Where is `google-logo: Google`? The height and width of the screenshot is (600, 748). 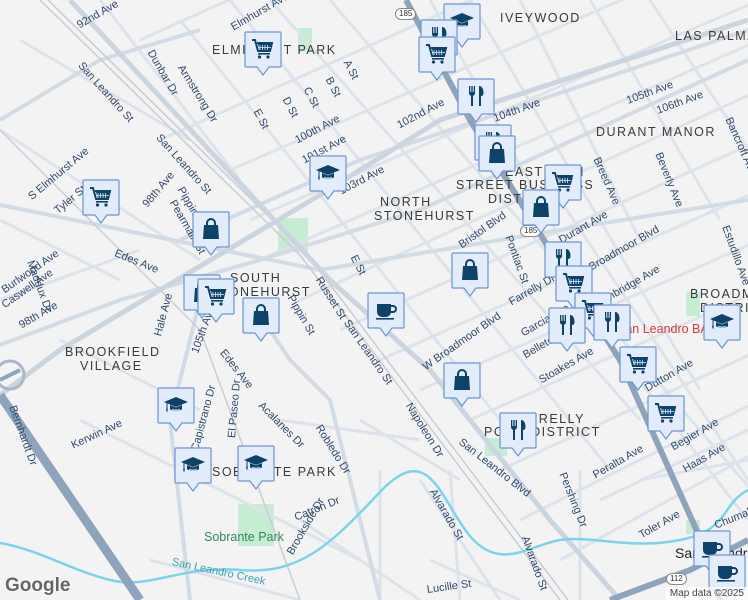 google-logo: Google is located at coordinates (37, 586).